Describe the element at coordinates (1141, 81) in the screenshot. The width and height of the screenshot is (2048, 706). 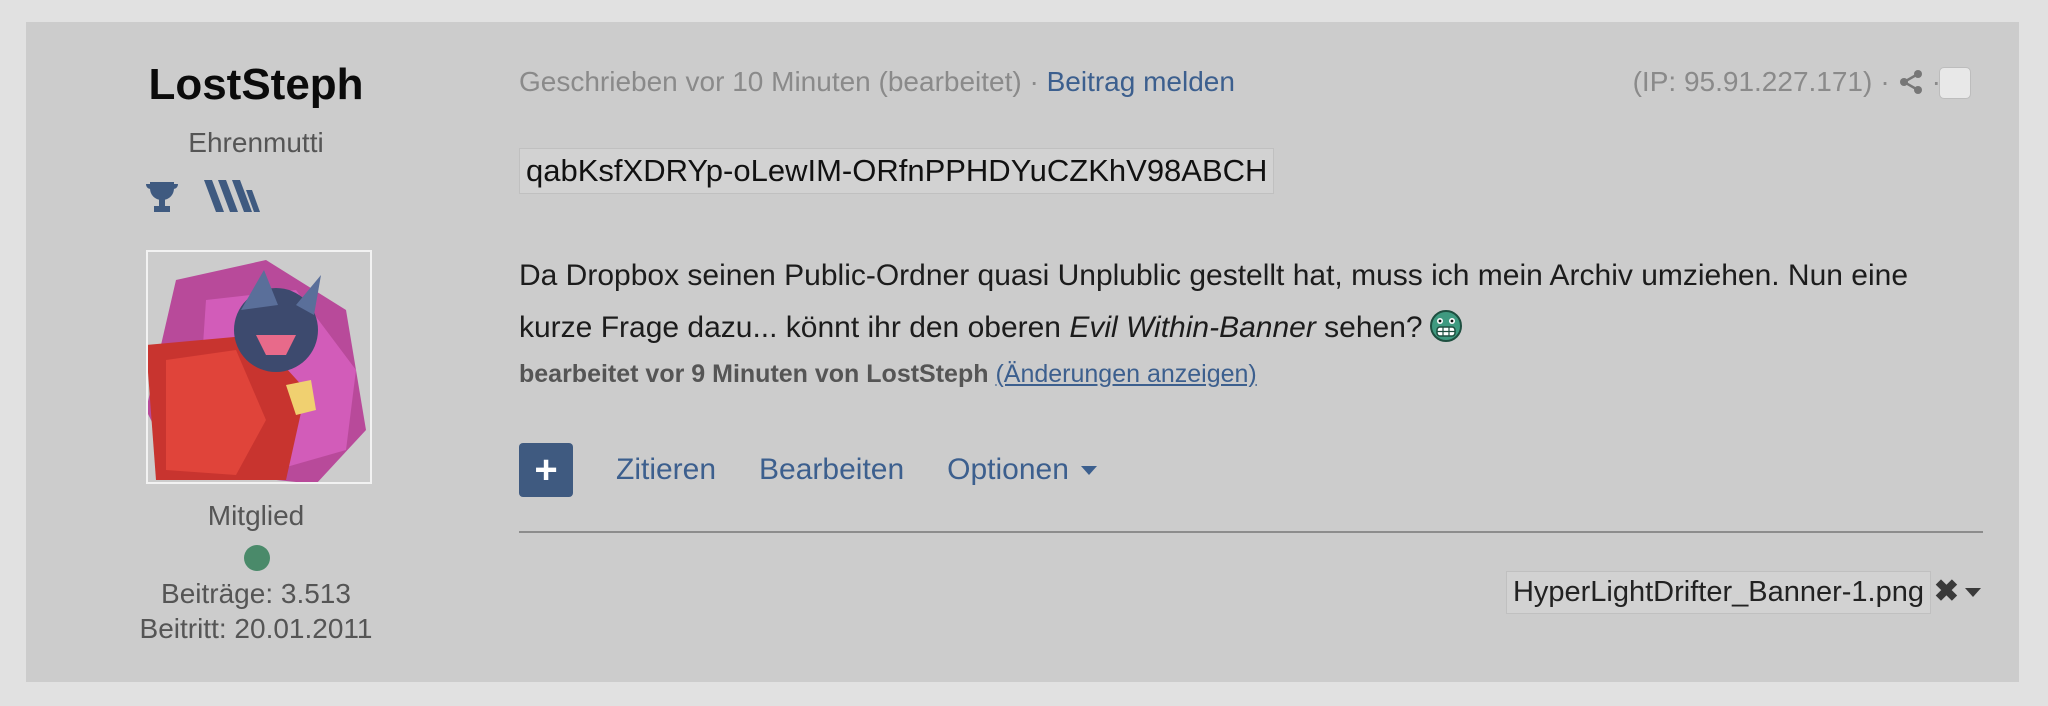
I see `report-post-link: Beitrag melden` at that location.